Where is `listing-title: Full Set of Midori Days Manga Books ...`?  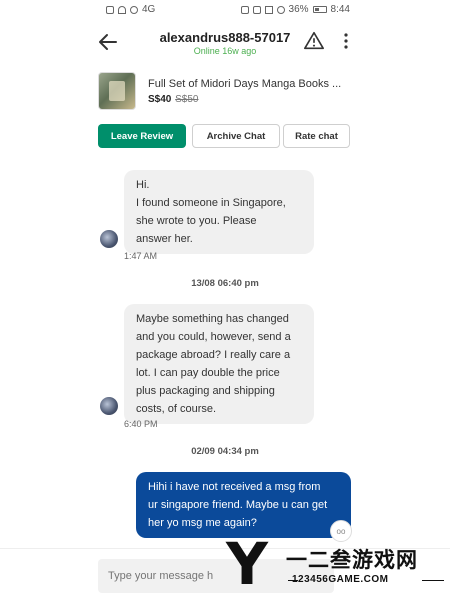 listing-title: Full Set of Midori Days Manga Books ... is located at coordinates (245, 84).